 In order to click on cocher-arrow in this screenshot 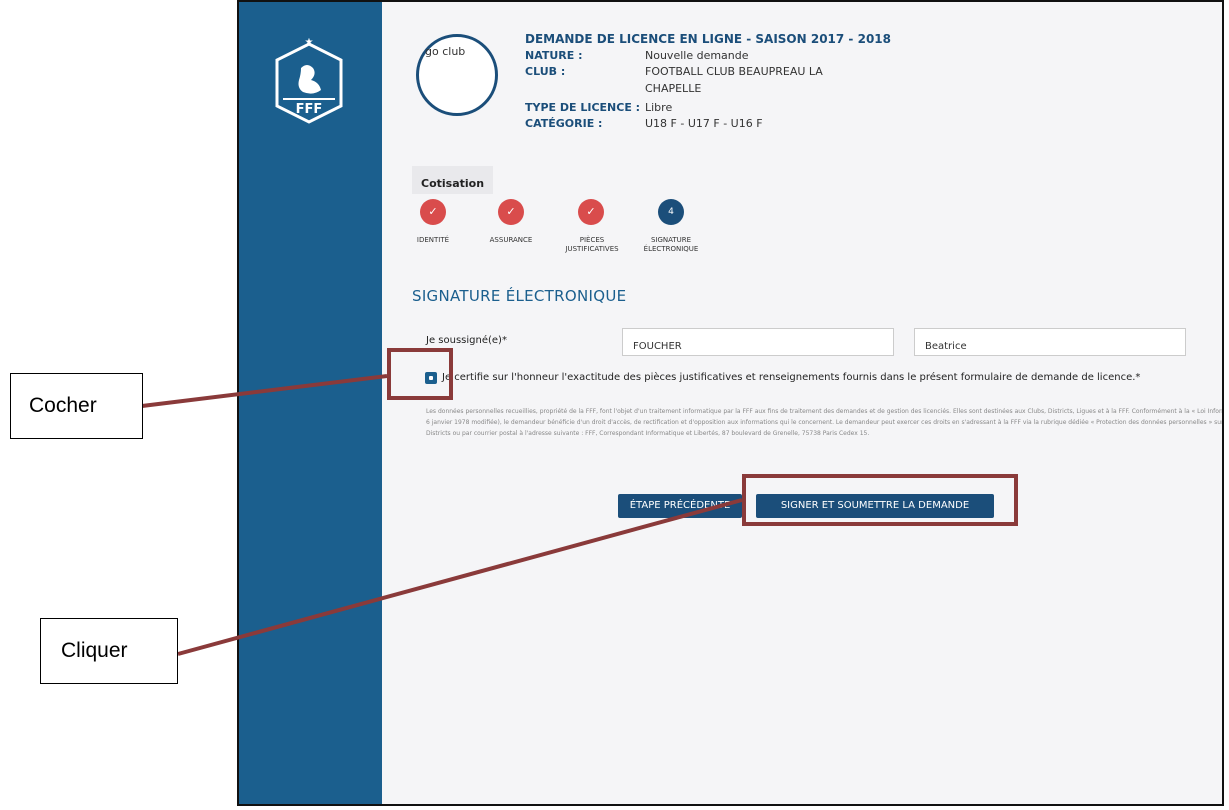, I will do `click(264, 391)`.